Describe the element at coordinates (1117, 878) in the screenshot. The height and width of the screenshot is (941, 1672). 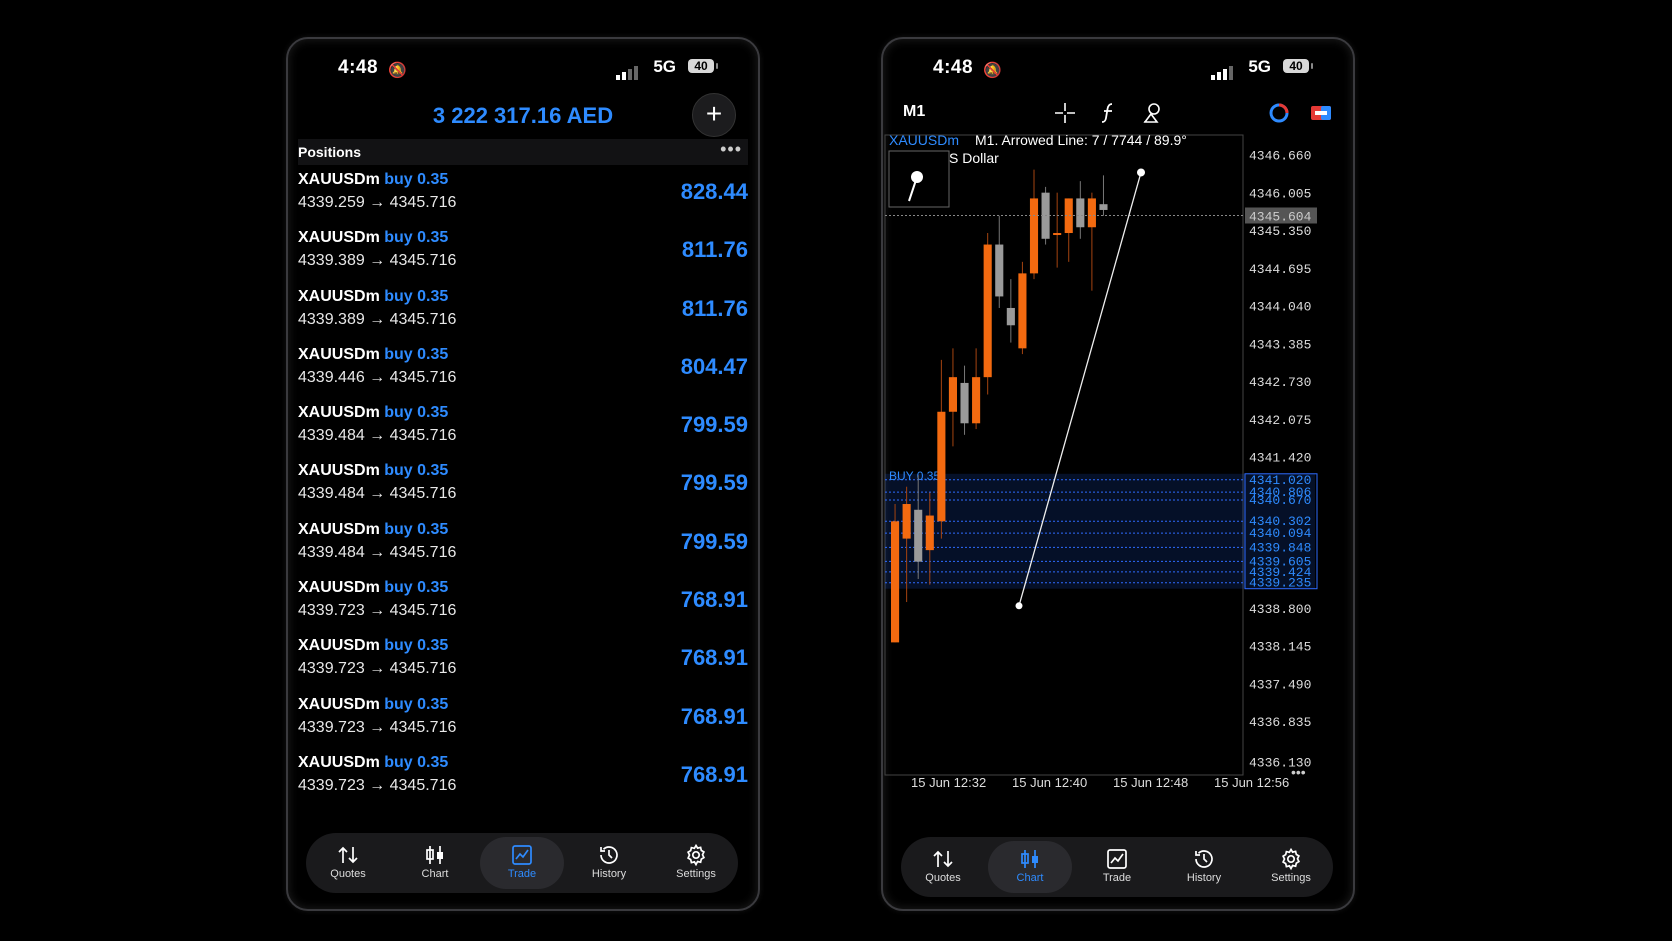
I see `tab-label: Trade` at that location.